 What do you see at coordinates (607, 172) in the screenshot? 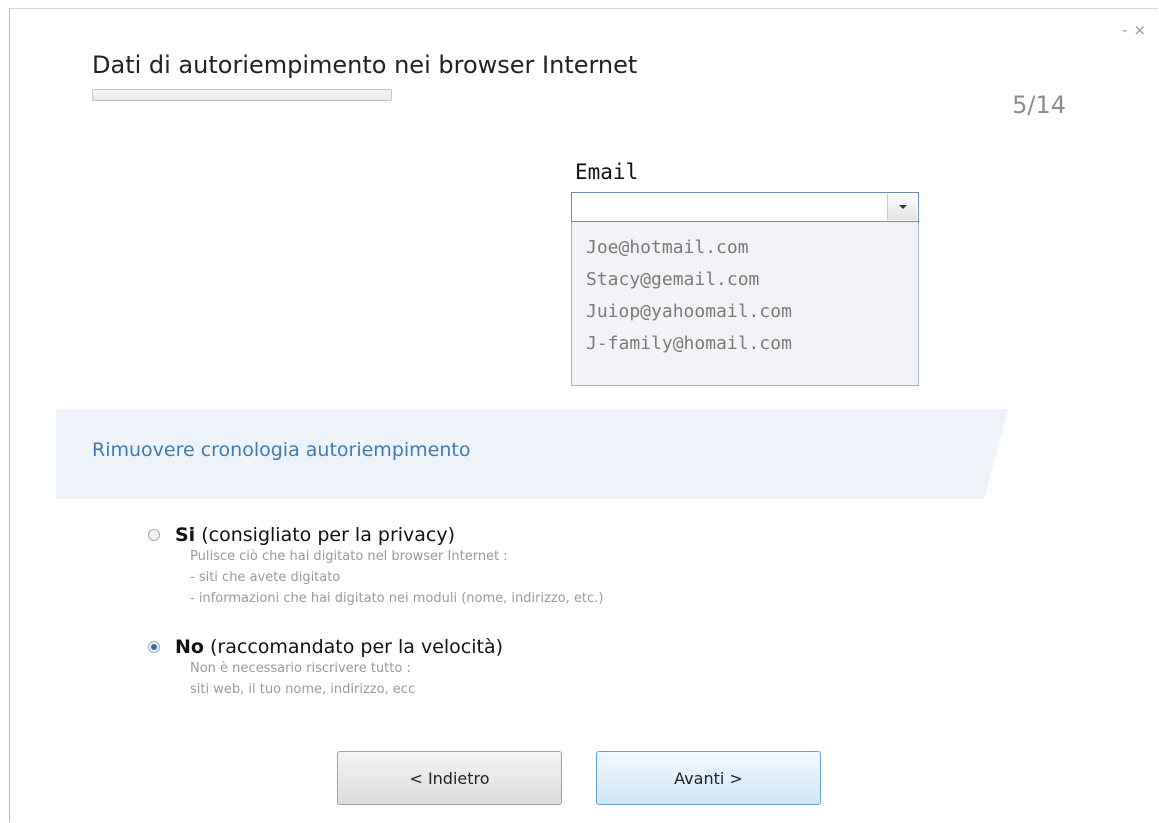
I see `email-label: Email` at bounding box center [607, 172].